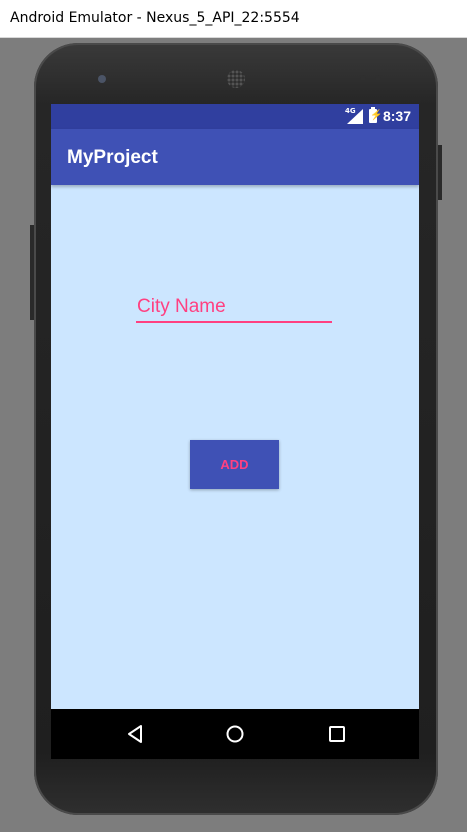 Image resolution: width=467 pixels, height=832 pixels. I want to click on home-icon, so click(235, 734).